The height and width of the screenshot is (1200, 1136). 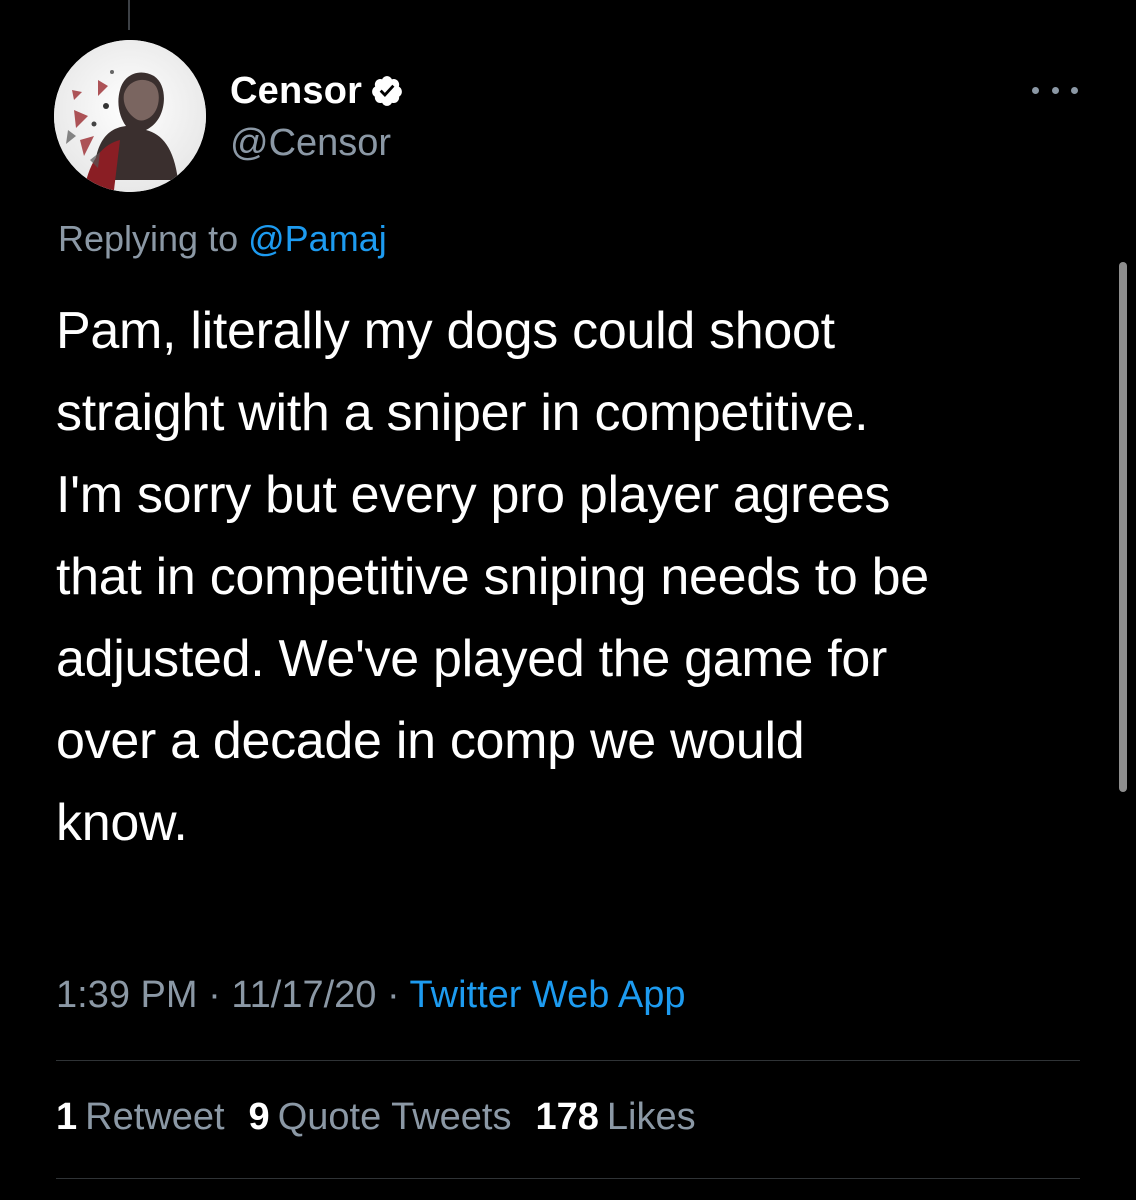 I want to click on verified-badge-icon, so click(x=387, y=91).